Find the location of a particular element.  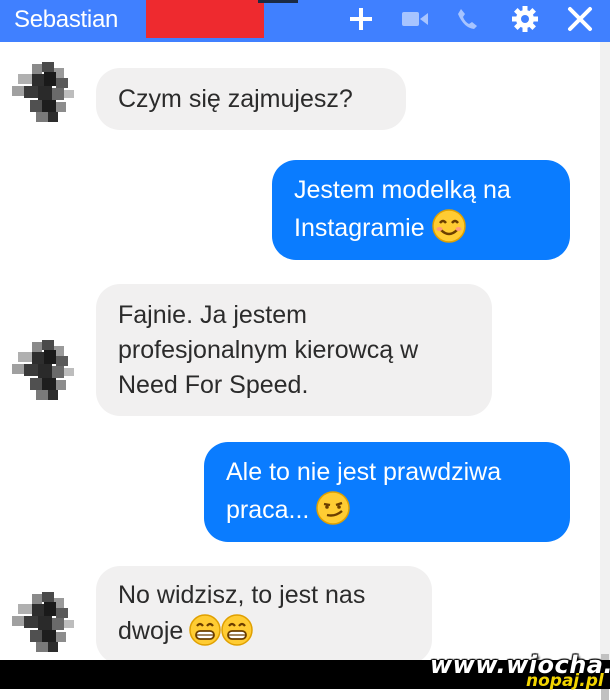

video-icon is located at coordinates (415, 19).